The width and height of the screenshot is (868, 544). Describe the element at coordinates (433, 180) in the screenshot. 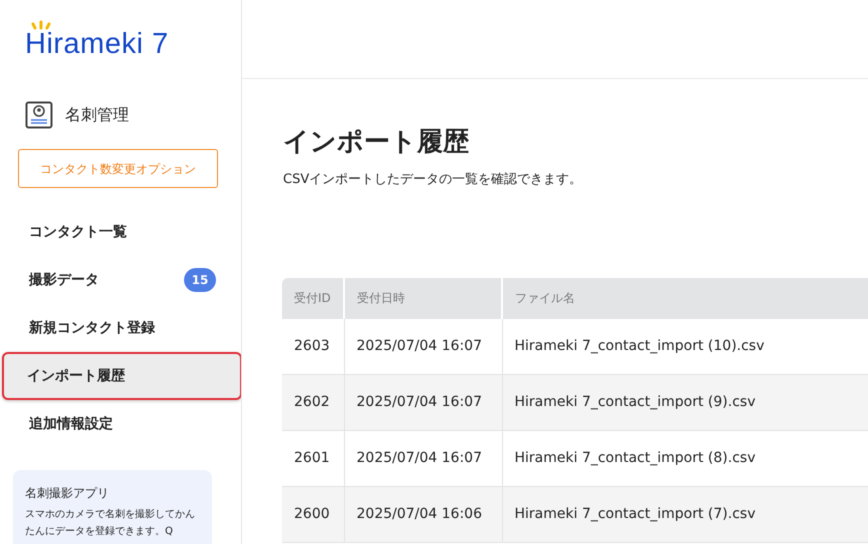

I see `page-subtitle: CSVインポートしたデータの一覧を確認できます。` at that location.